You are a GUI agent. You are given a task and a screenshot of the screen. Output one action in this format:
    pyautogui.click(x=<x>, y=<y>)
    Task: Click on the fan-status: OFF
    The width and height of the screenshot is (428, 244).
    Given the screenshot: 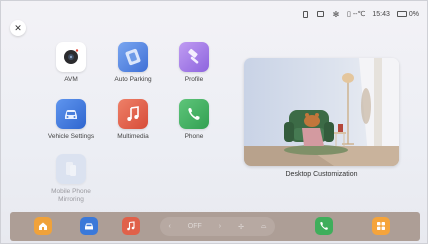 What is the action you would take?
    pyautogui.click(x=194, y=226)
    